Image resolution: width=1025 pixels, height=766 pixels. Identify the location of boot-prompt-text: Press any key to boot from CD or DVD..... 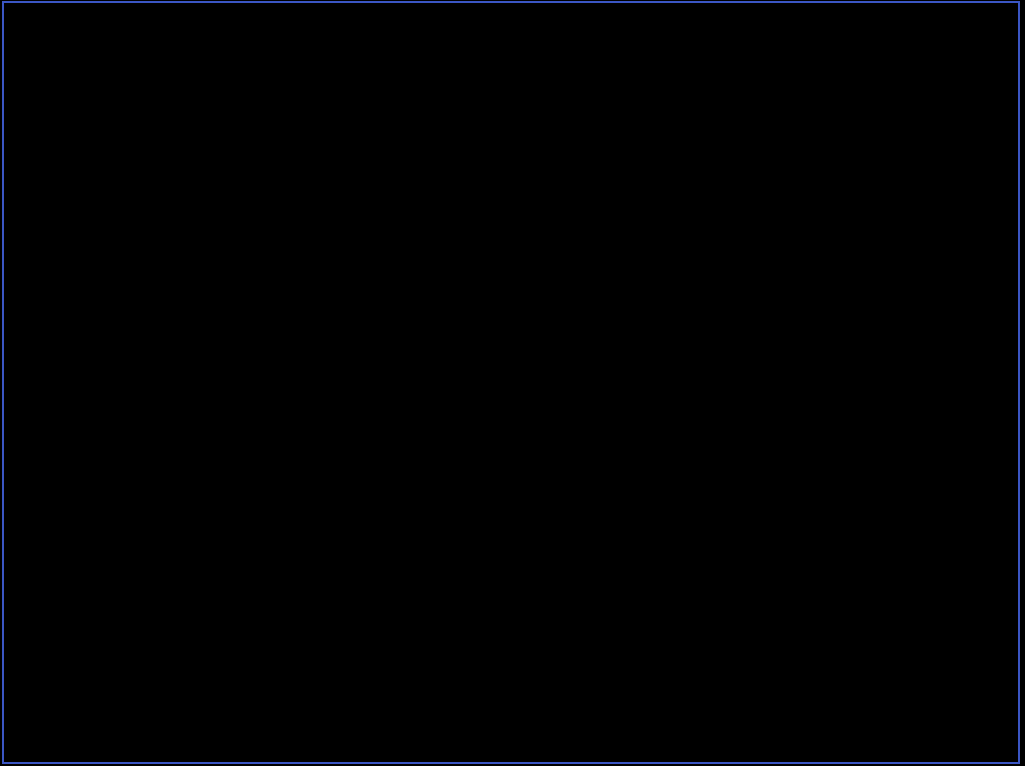
(274, 28).